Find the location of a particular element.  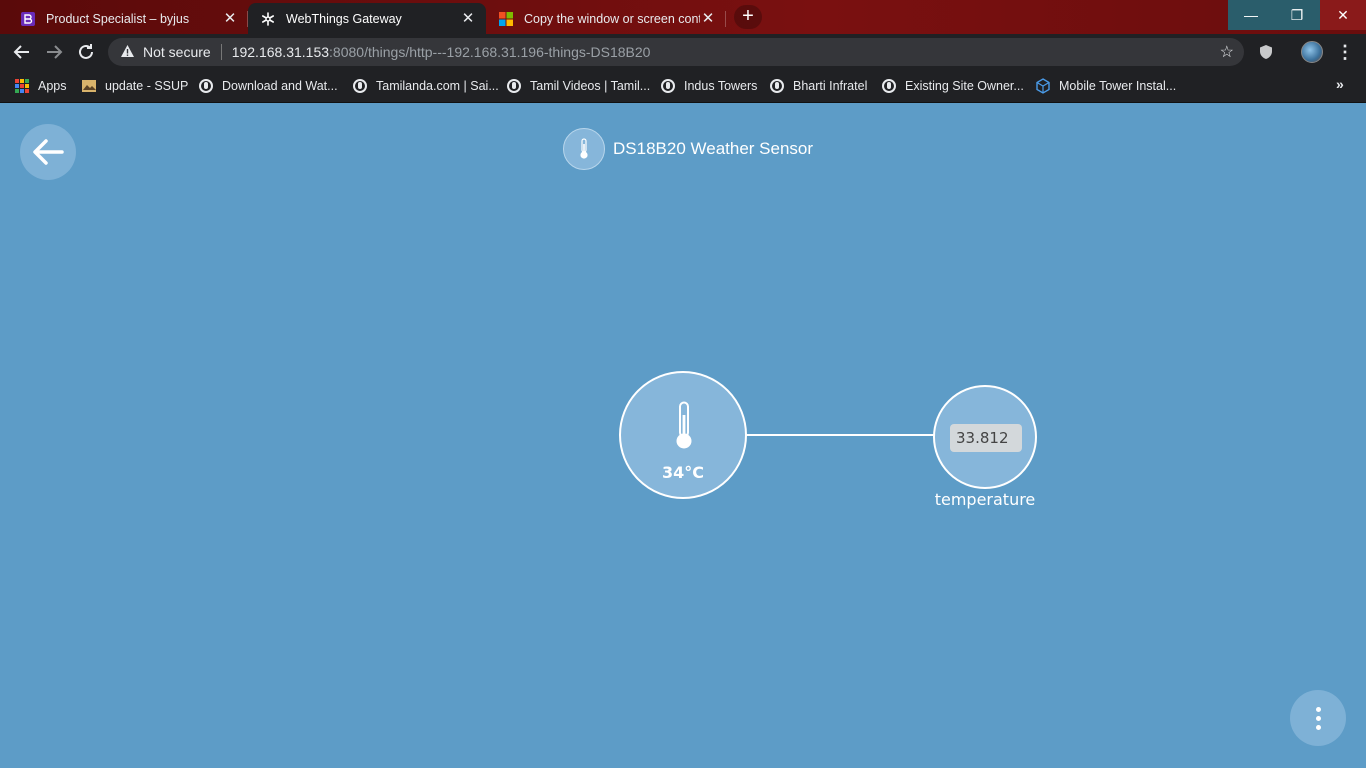

url-host: 192.168.31.153 is located at coordinates (280, 52).